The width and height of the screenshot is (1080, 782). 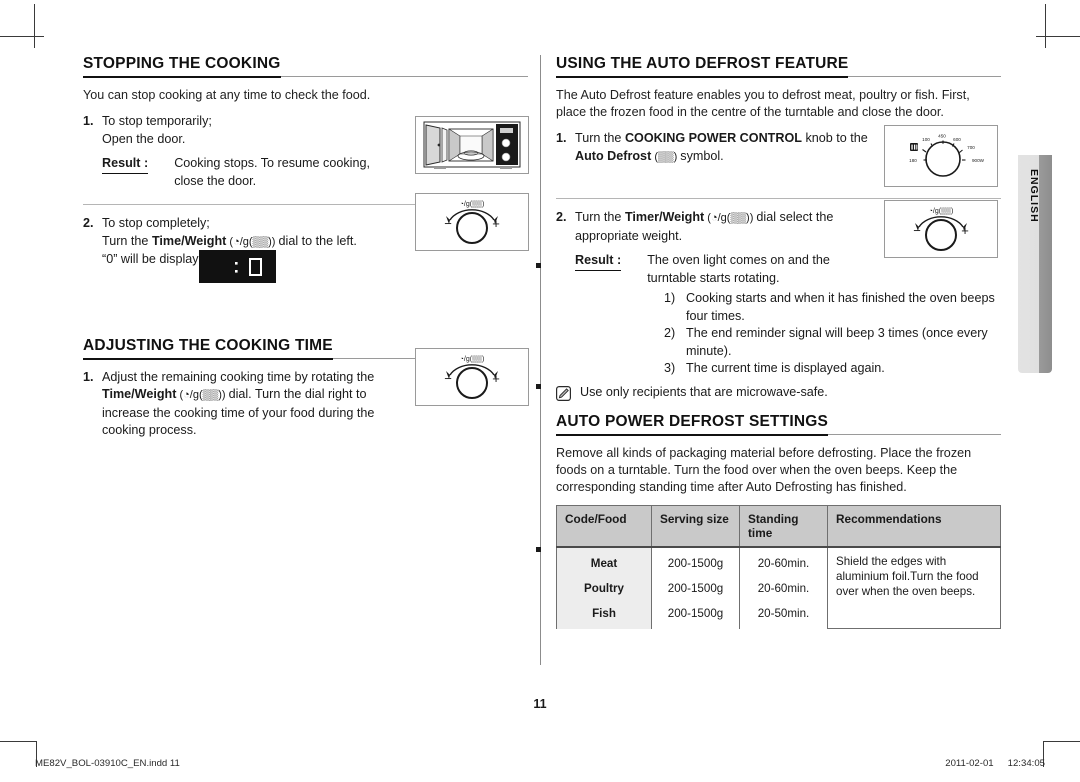 What do you see at coordinates (670, 298) in the screenshot?
I see `sublist-number: 1)` at bounding box center [670, 298].